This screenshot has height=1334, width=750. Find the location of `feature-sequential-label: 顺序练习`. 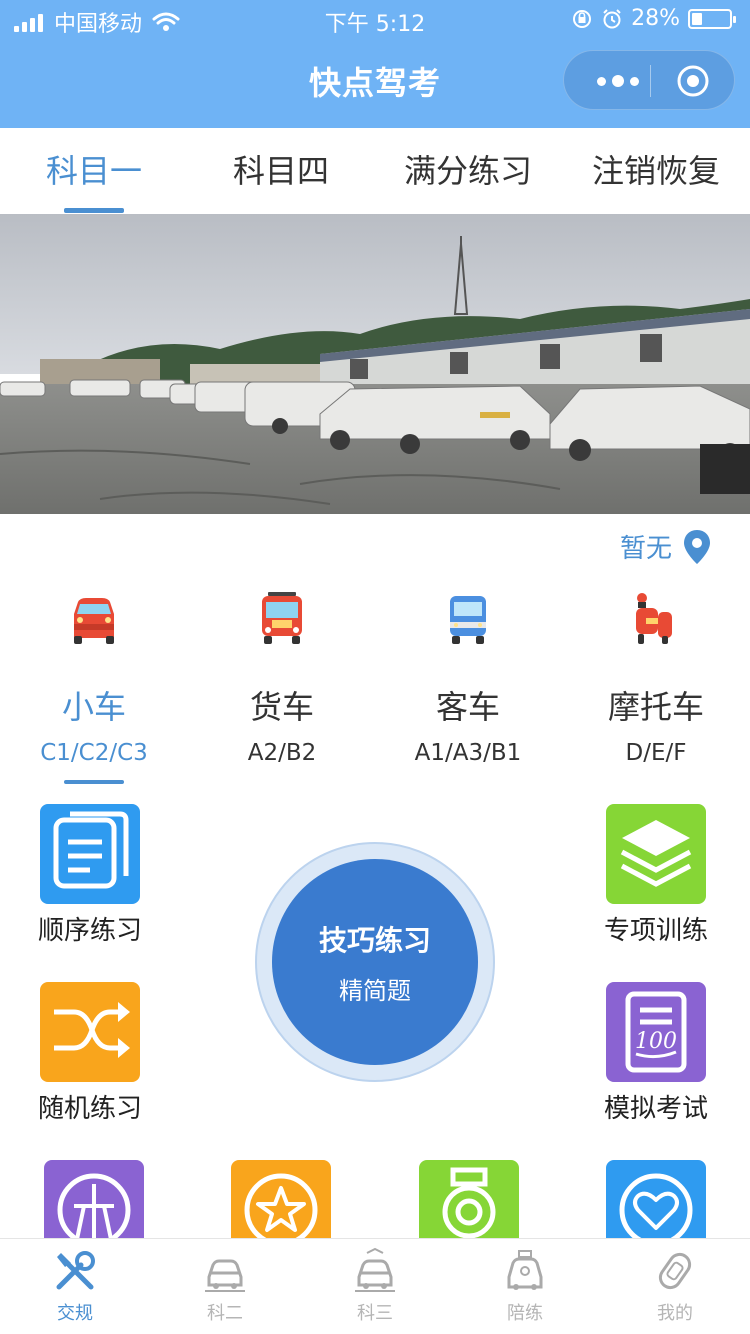

feature-sequential-label: 顺序练习 is located at coordinates (89, 931).